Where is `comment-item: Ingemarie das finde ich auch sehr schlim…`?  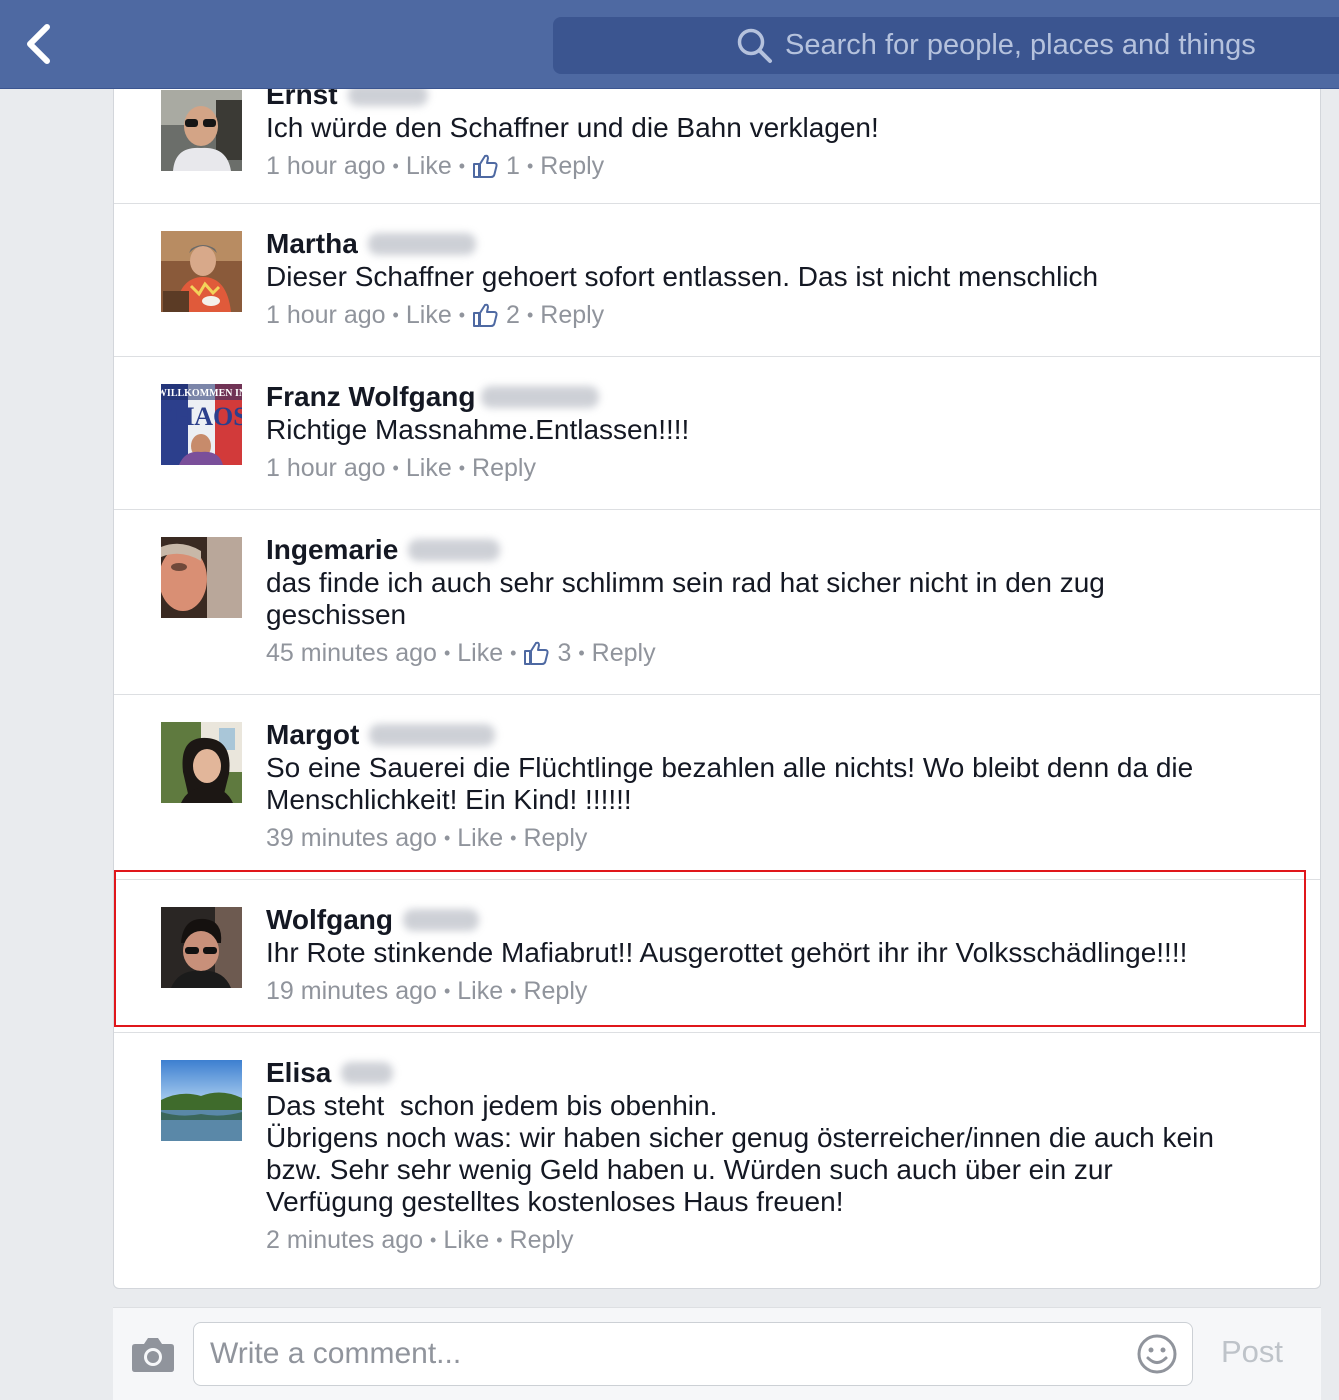
comment-item: Ingemarie das finde ich auch sehr schlim… is located at coordinates (717, 602).